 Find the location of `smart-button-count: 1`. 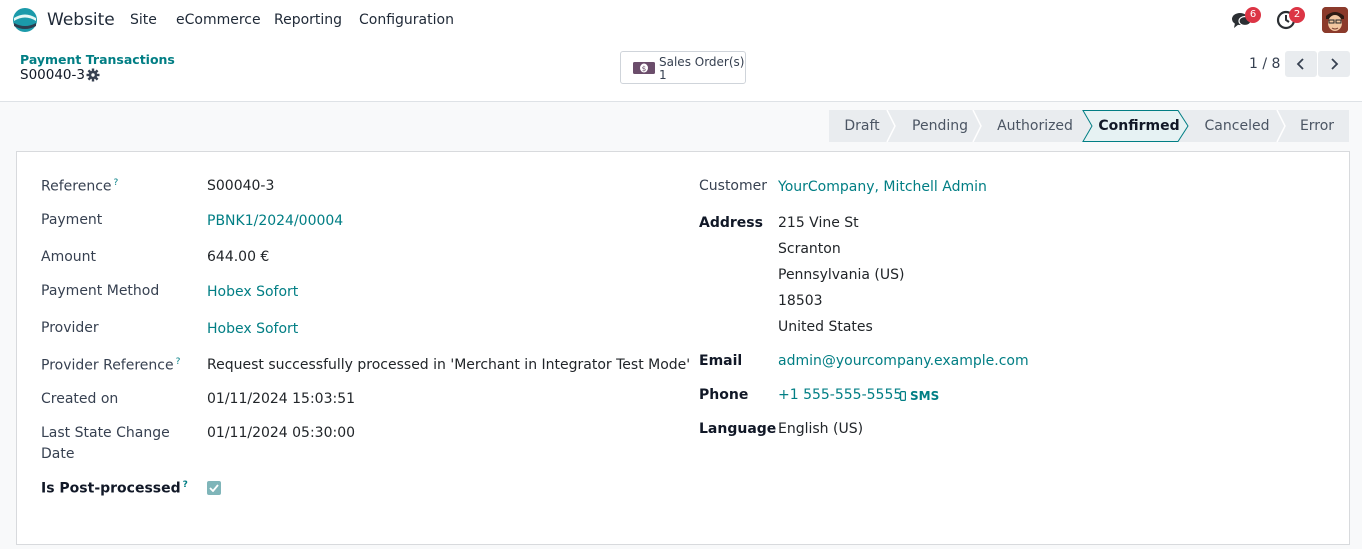

smart-button-count: 1 is located at coordinates (663, 75).